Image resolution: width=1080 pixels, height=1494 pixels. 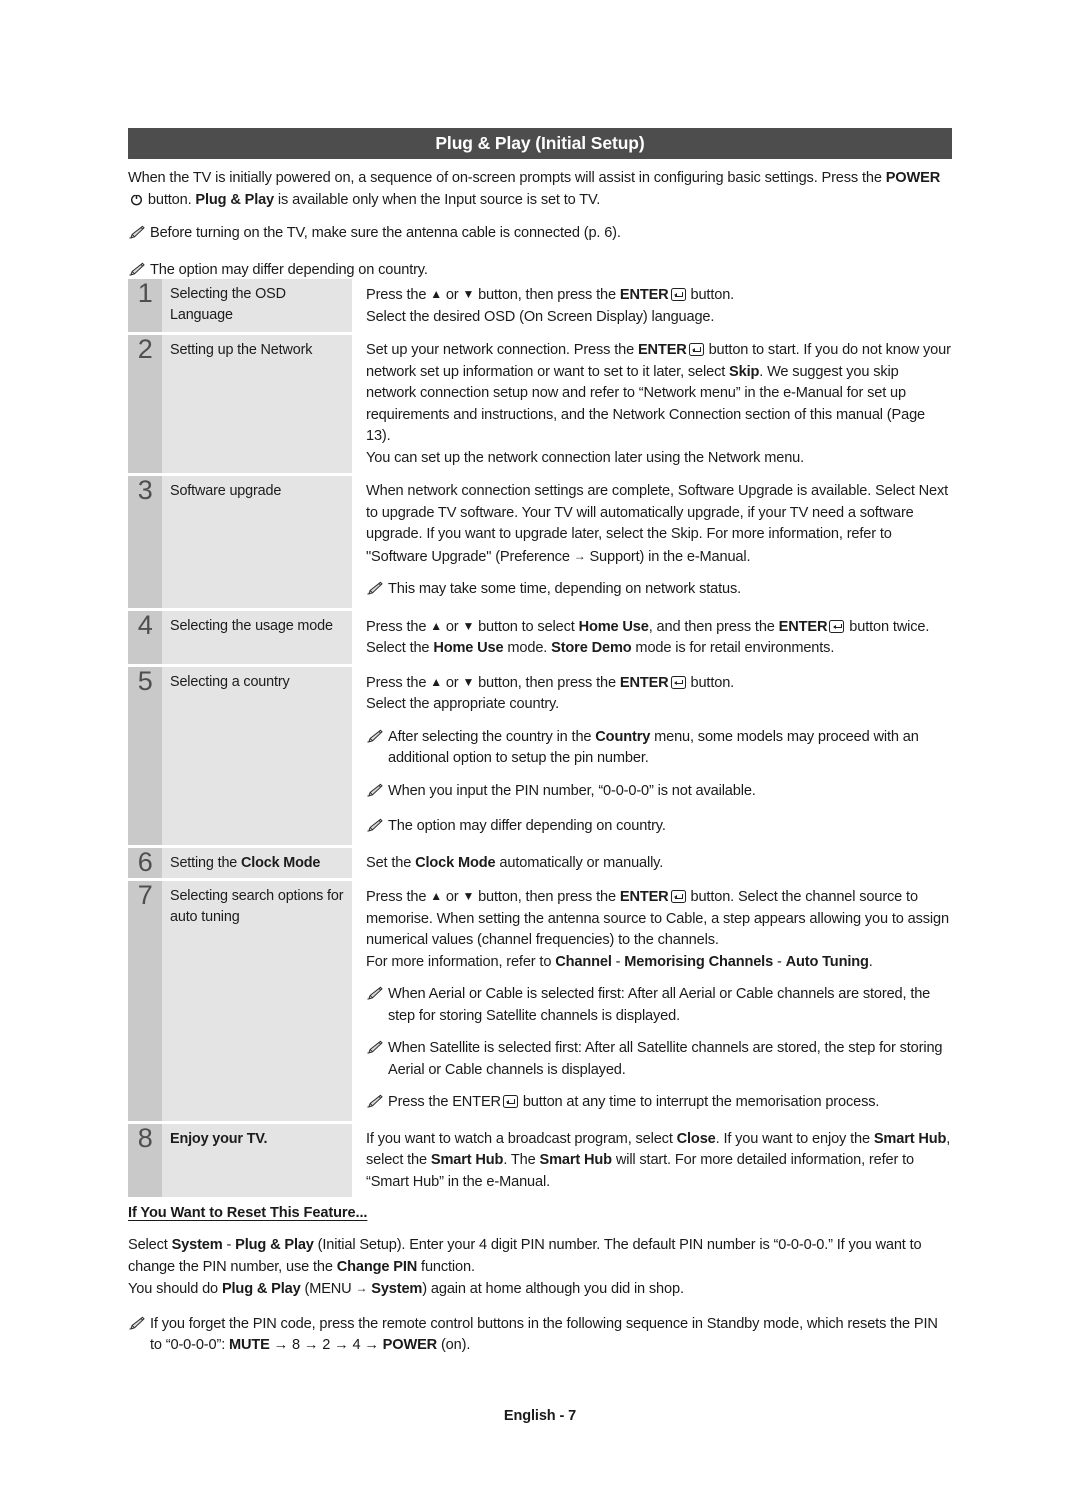 I want to click on glyph-text: ▲, so click(x=436, y=625).